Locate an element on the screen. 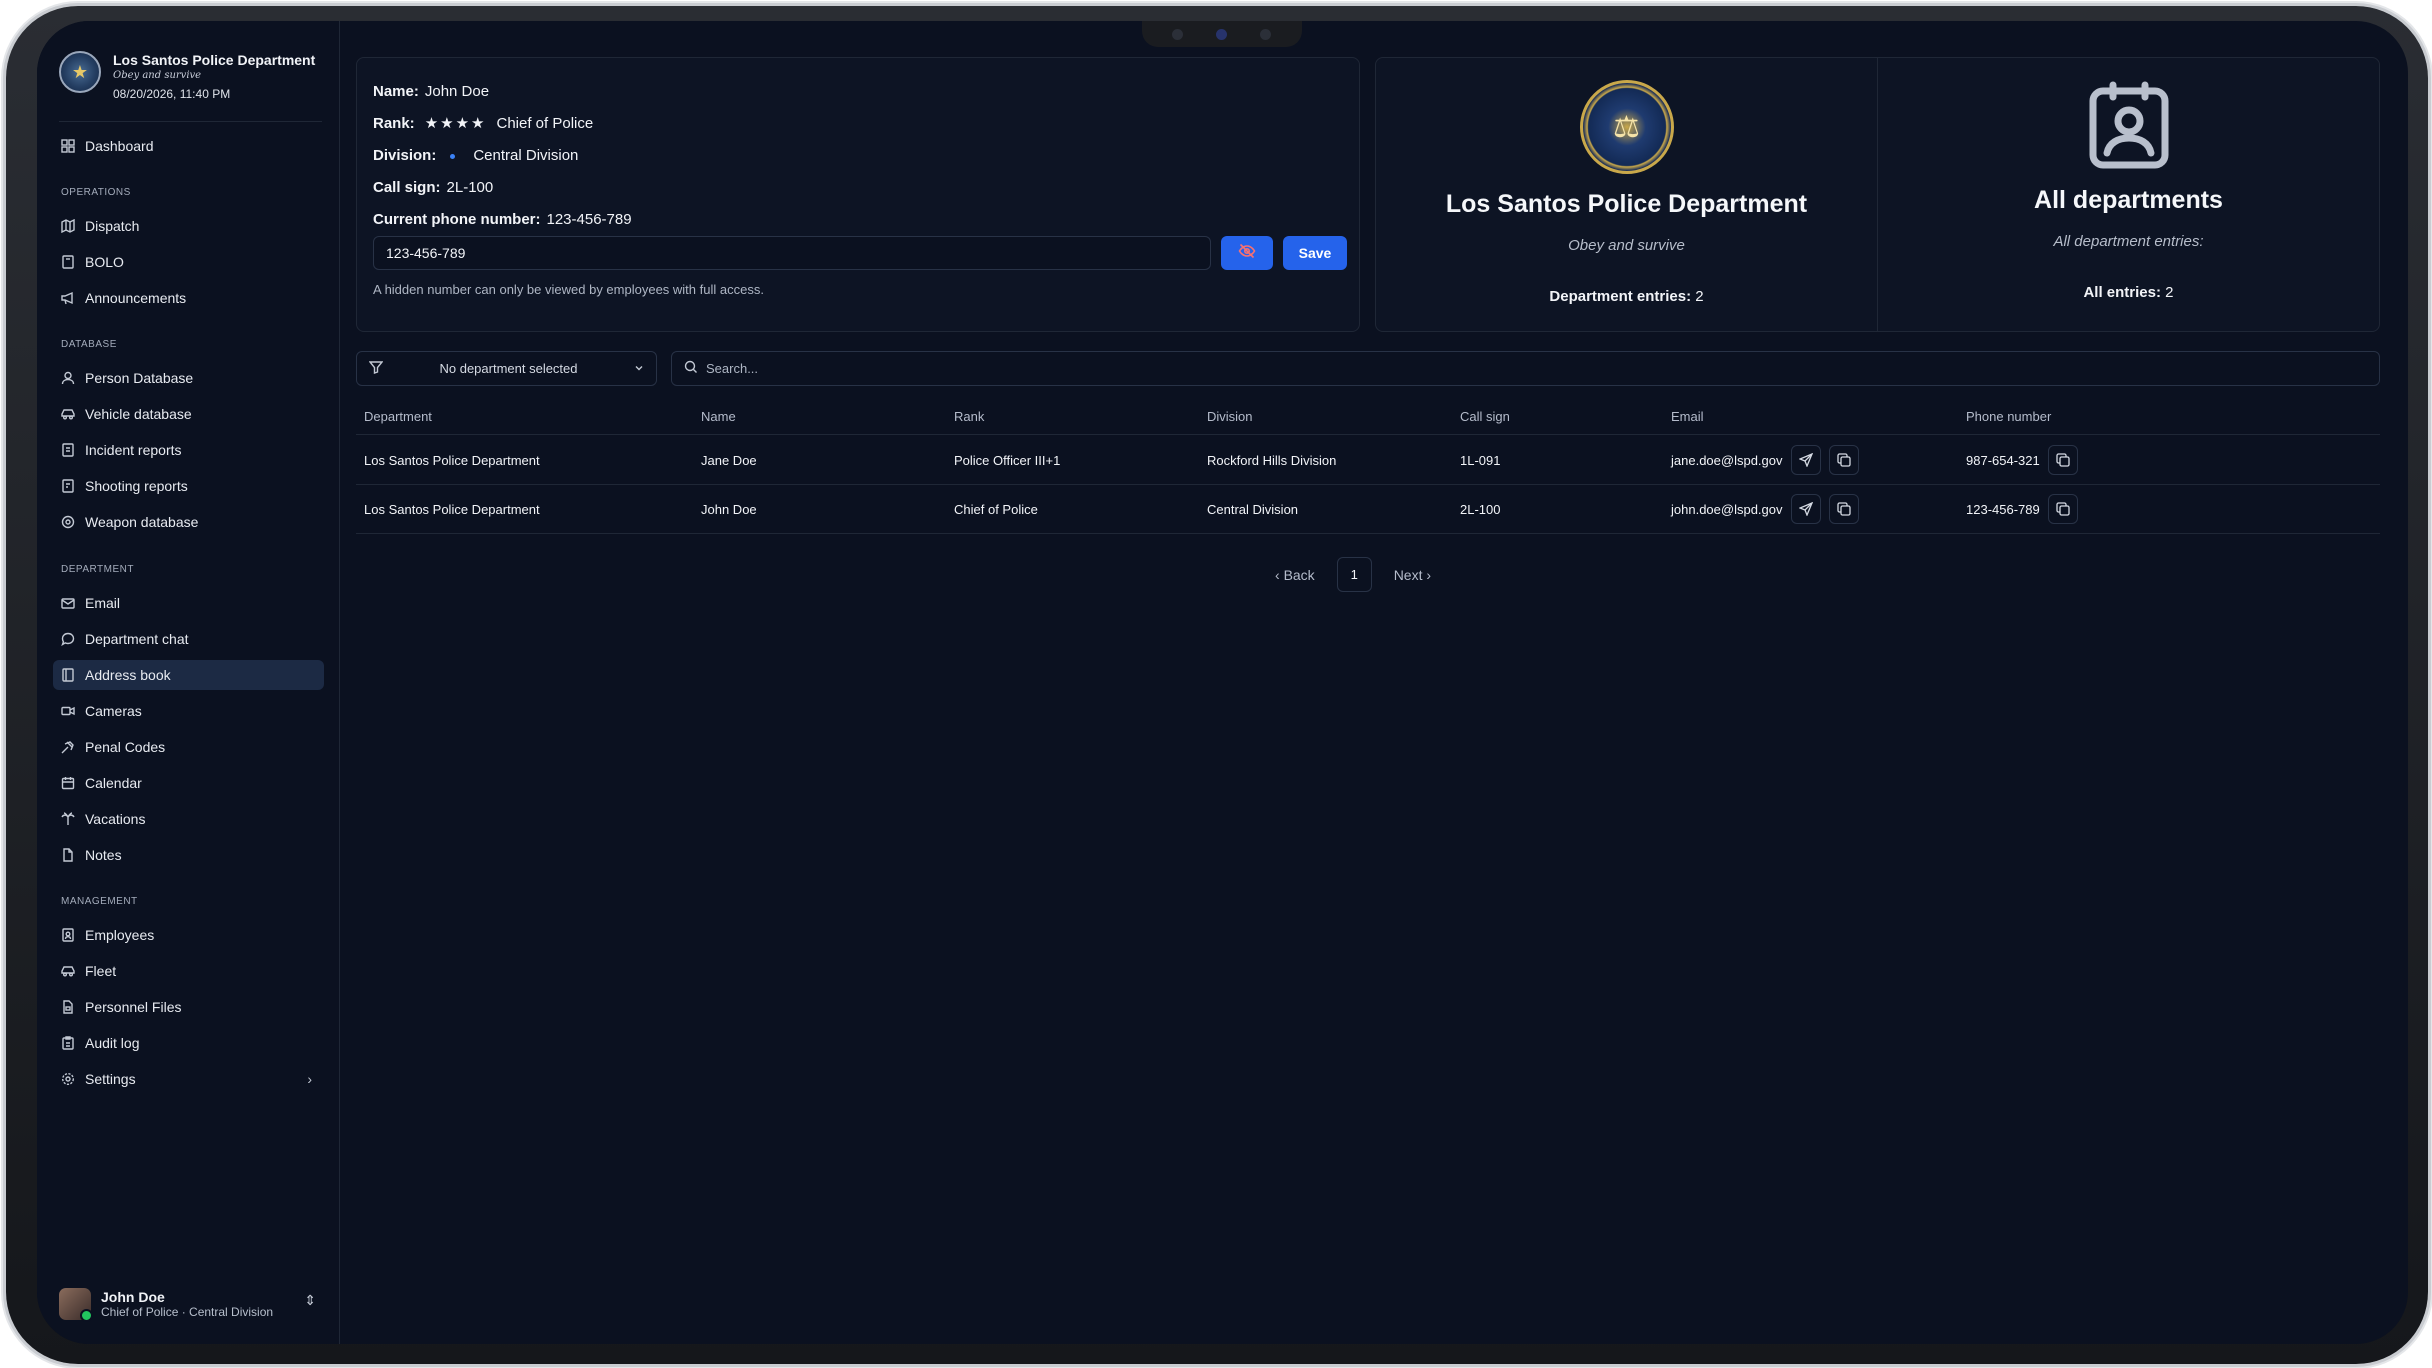 Image resolution: width=2432 pixels, height=1368 pixels. avatar is located at coordinates (76, 1305).